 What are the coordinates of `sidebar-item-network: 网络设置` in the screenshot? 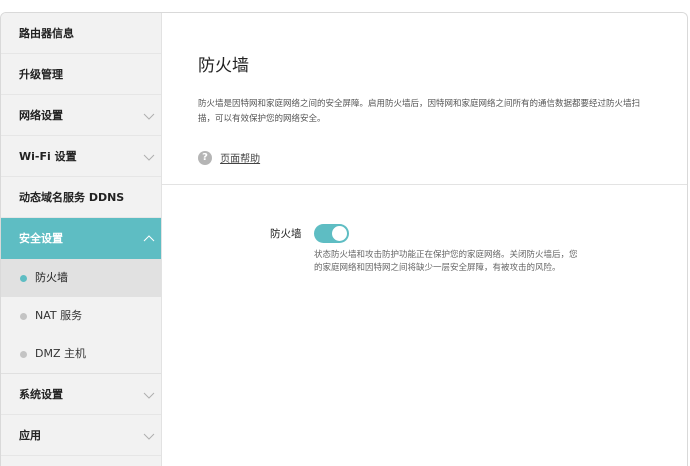 It's located at (81, 115).